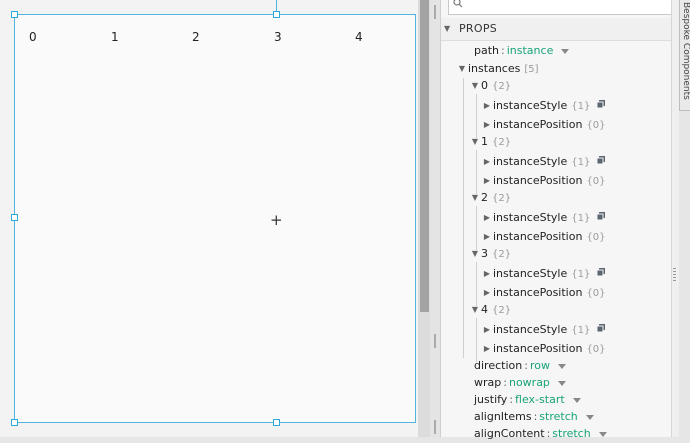  I want to click on instance-label-1: 1, so click(115, 37).